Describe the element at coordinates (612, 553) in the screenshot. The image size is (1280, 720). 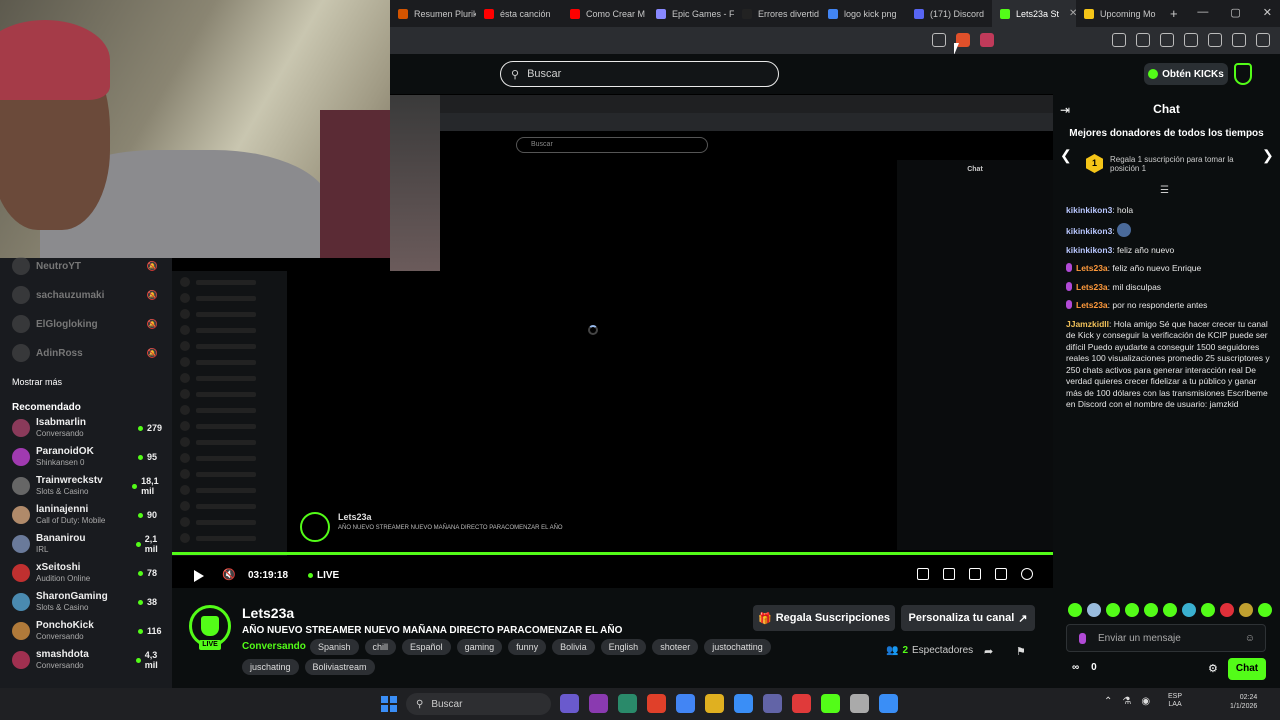
I see `progress-bar` at that location.